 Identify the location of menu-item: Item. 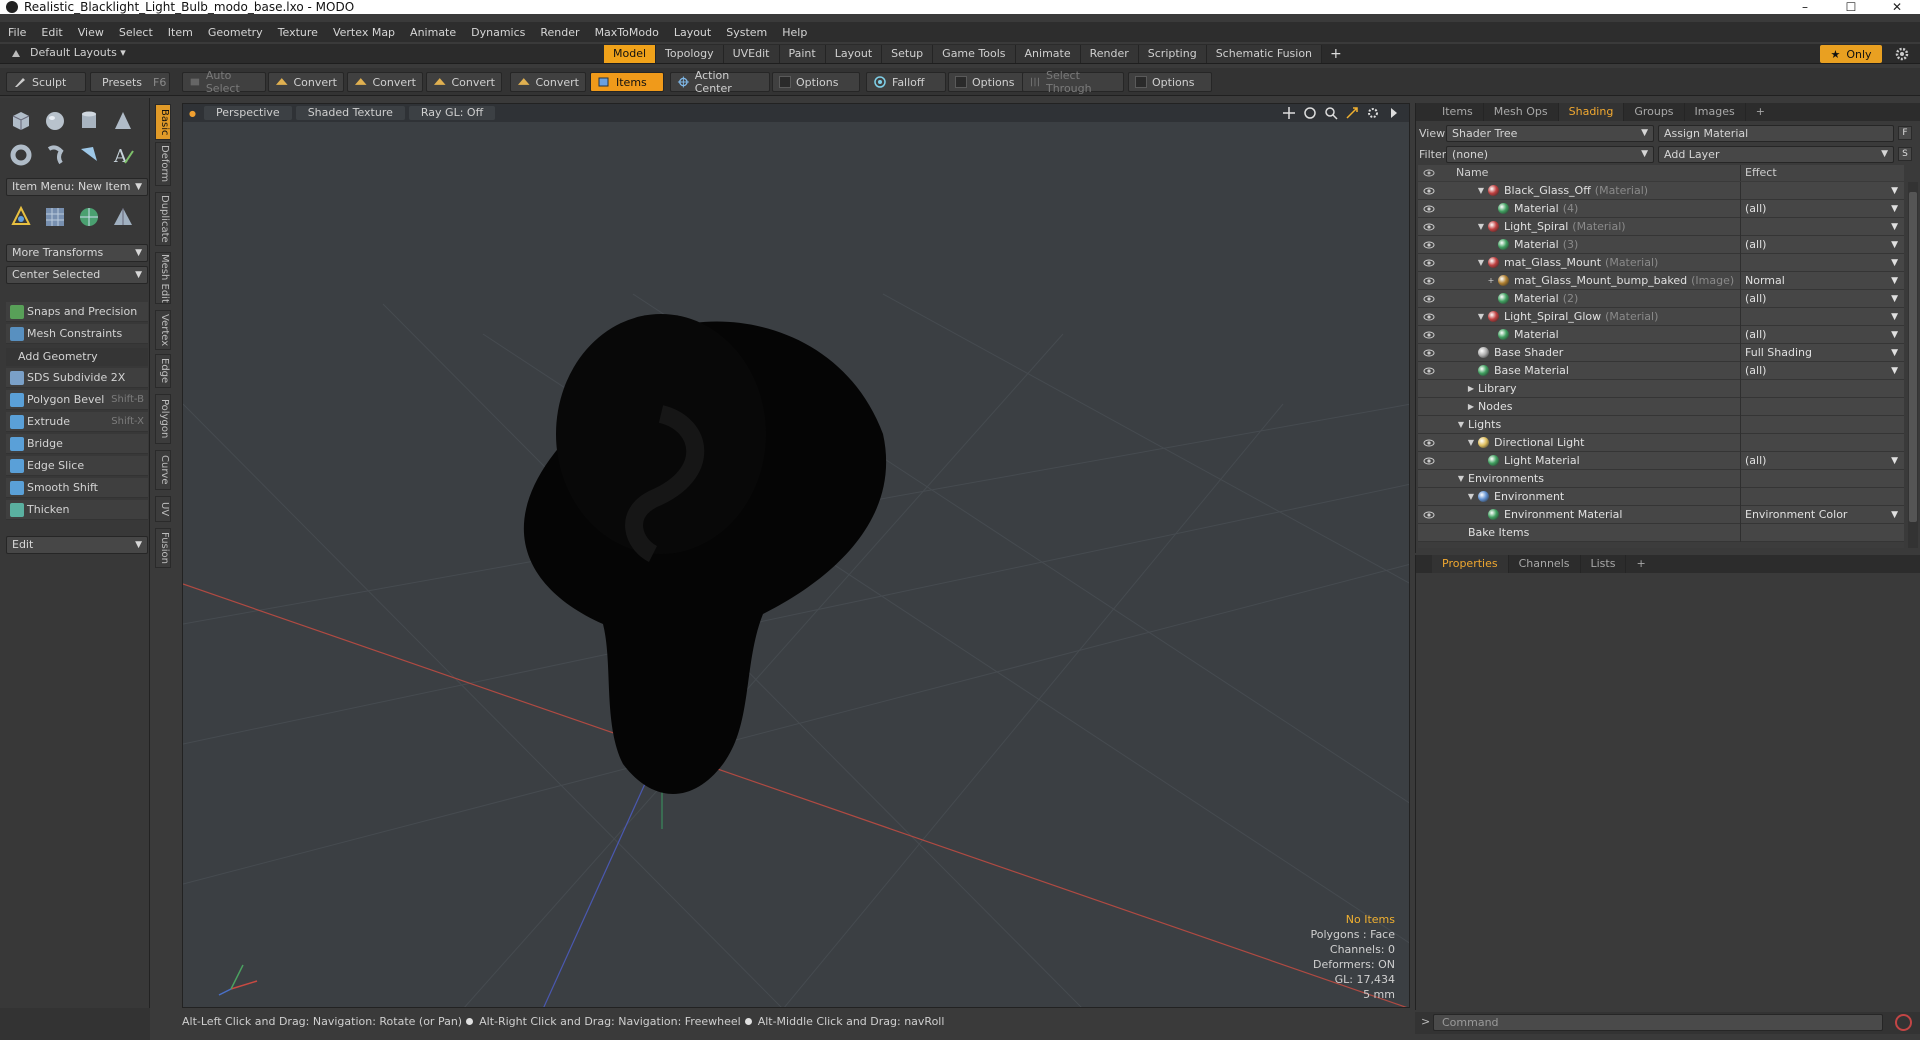
(180, 32).